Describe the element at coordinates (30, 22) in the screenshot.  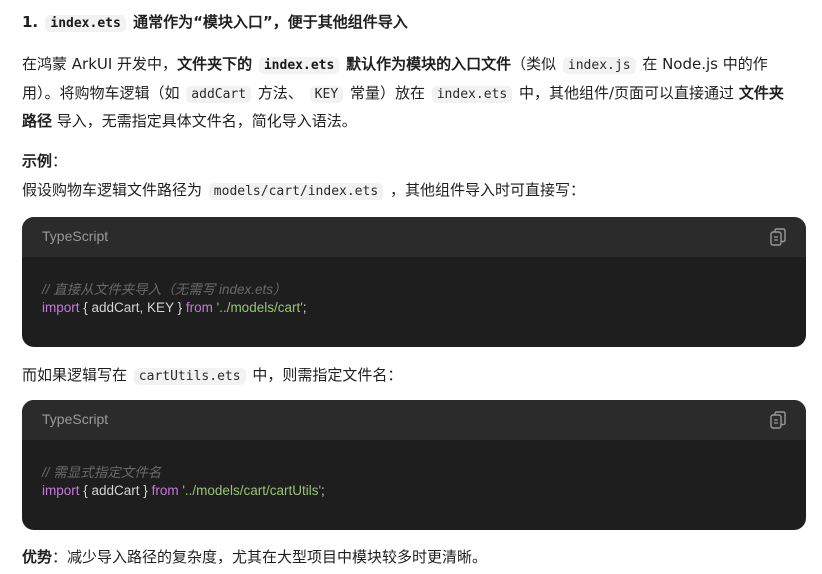
I see `heading-number: 1.` at that location.